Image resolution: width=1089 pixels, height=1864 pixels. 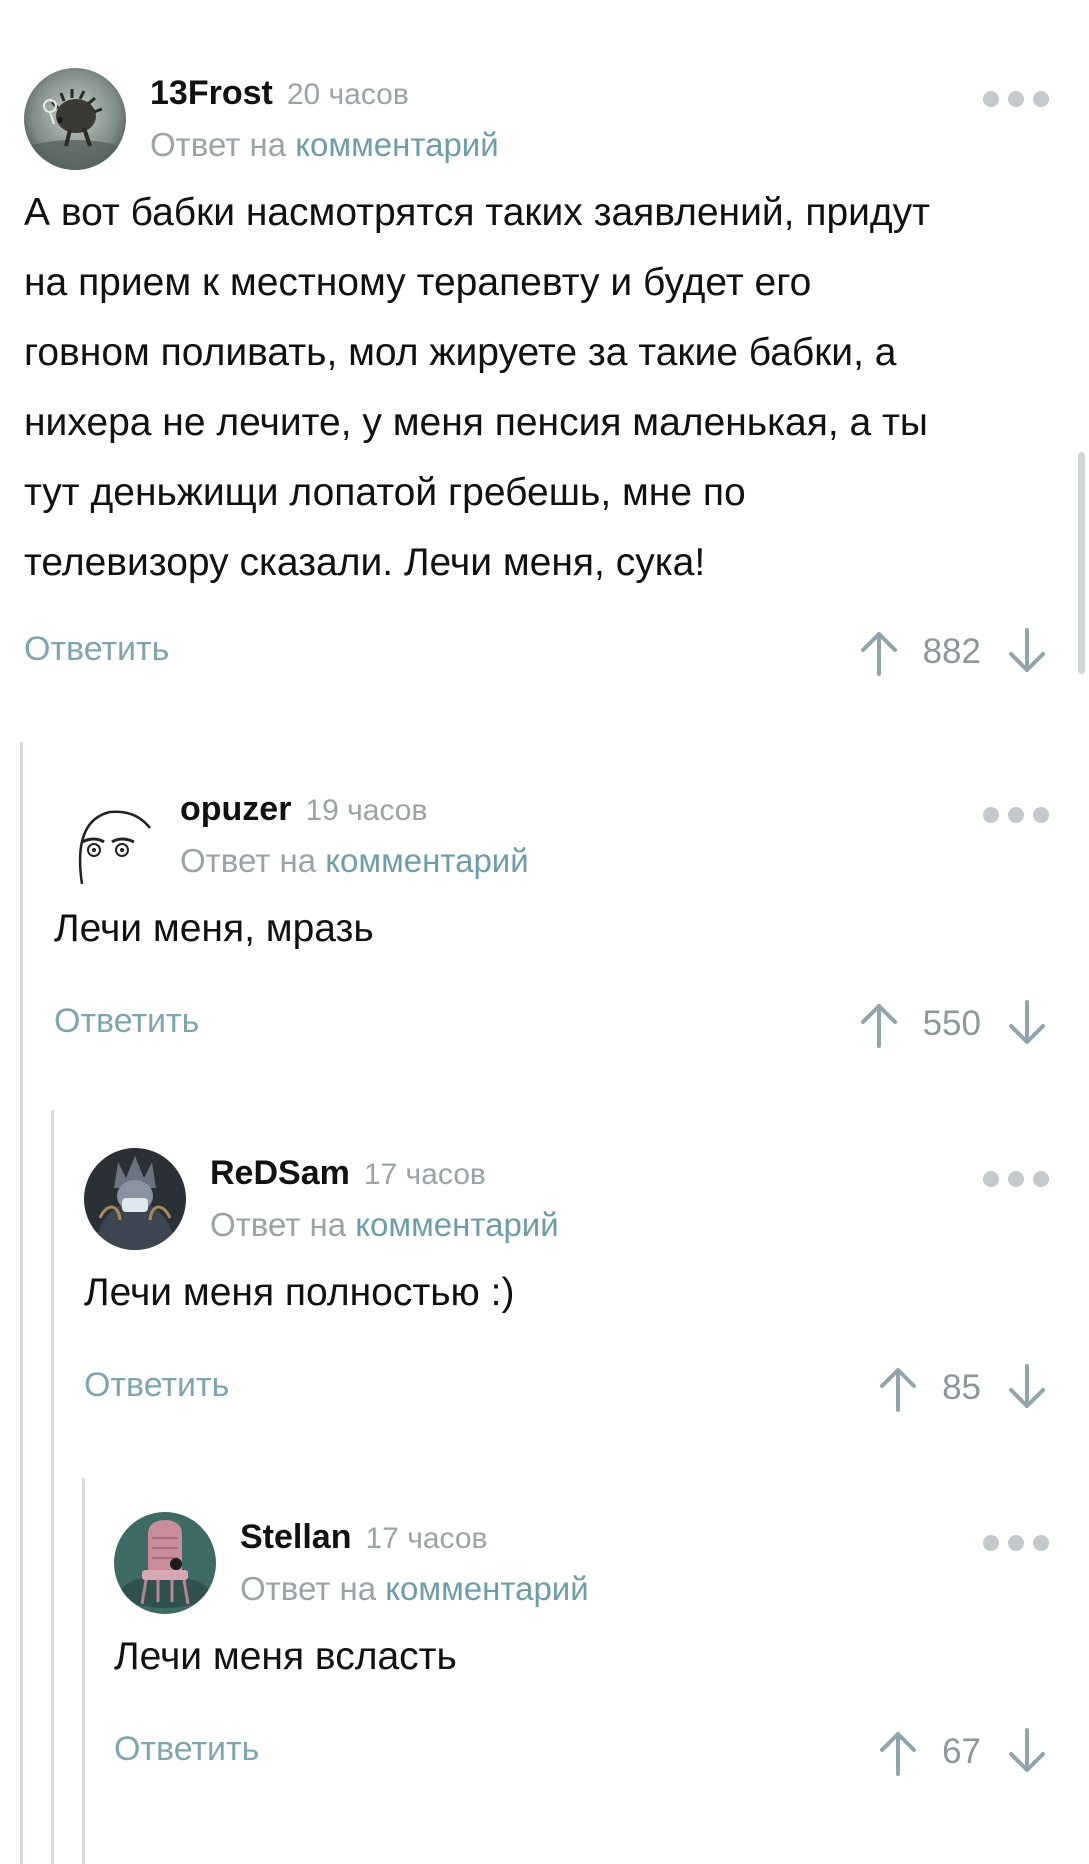 I want to click on comment-header: 13Frost 20 часов Ответ на комментарий, so click(x=536, y=123).